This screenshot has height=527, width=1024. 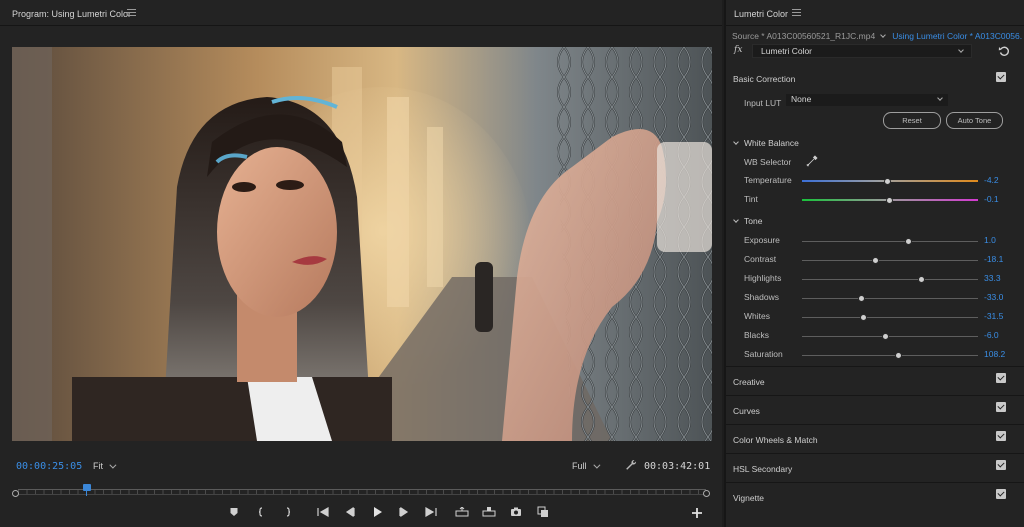 I want to click on current-timecode: 00:00:25:05, so click(x=49, y=466).